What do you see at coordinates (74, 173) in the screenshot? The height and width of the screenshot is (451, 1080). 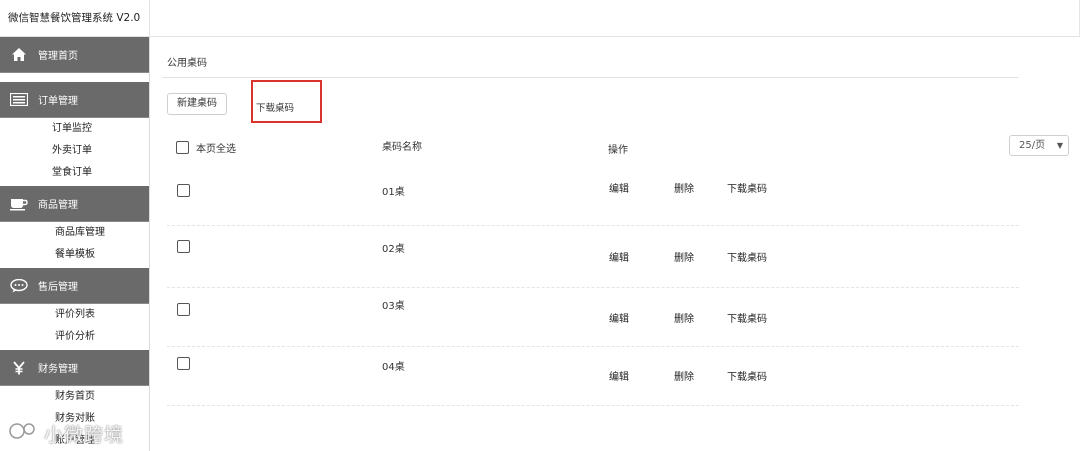 I see `sidebar-item-dinein-orders: 堂食订单` at bounding box center [74, 173].